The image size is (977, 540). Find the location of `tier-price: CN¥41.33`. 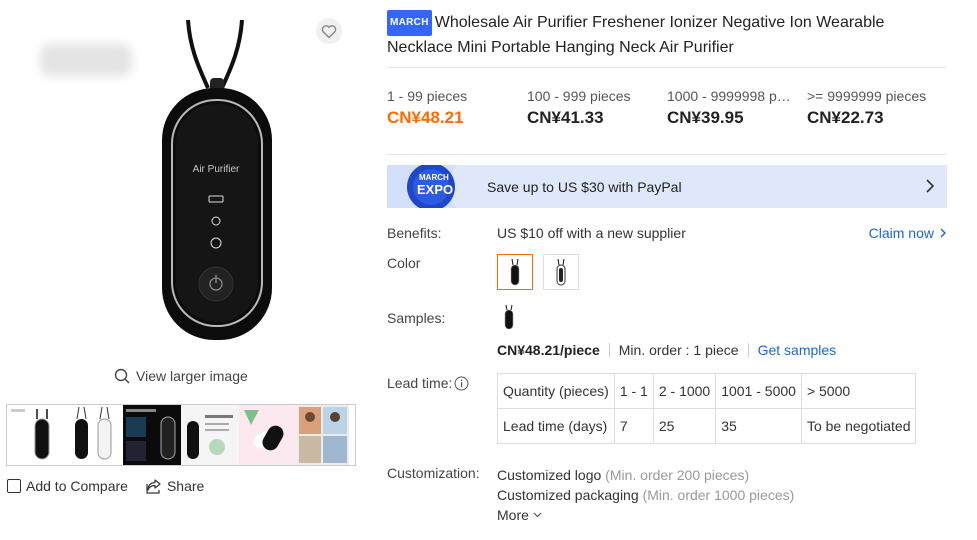

tier-price: CN¥41.33 is located at coordinates (565, 117).